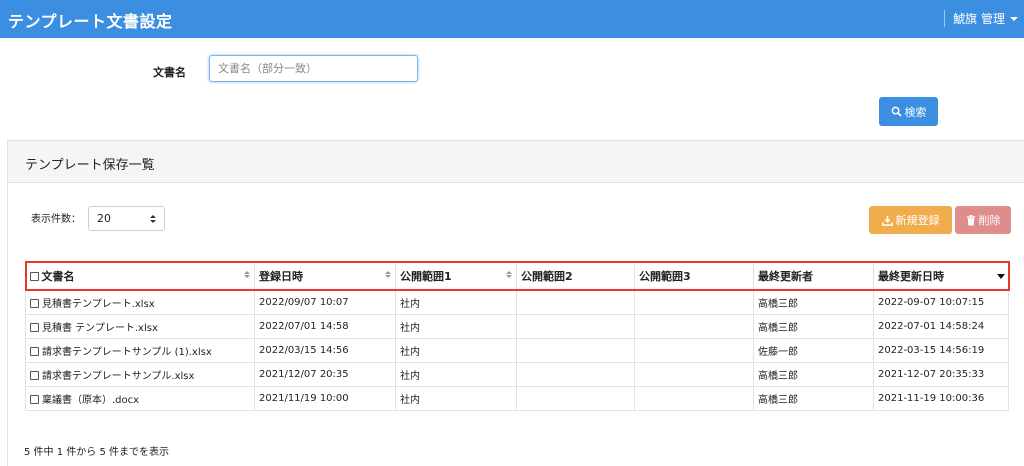  I want to click on cell-registered-at: 2022/07/01 14:58, so click(325, 326).